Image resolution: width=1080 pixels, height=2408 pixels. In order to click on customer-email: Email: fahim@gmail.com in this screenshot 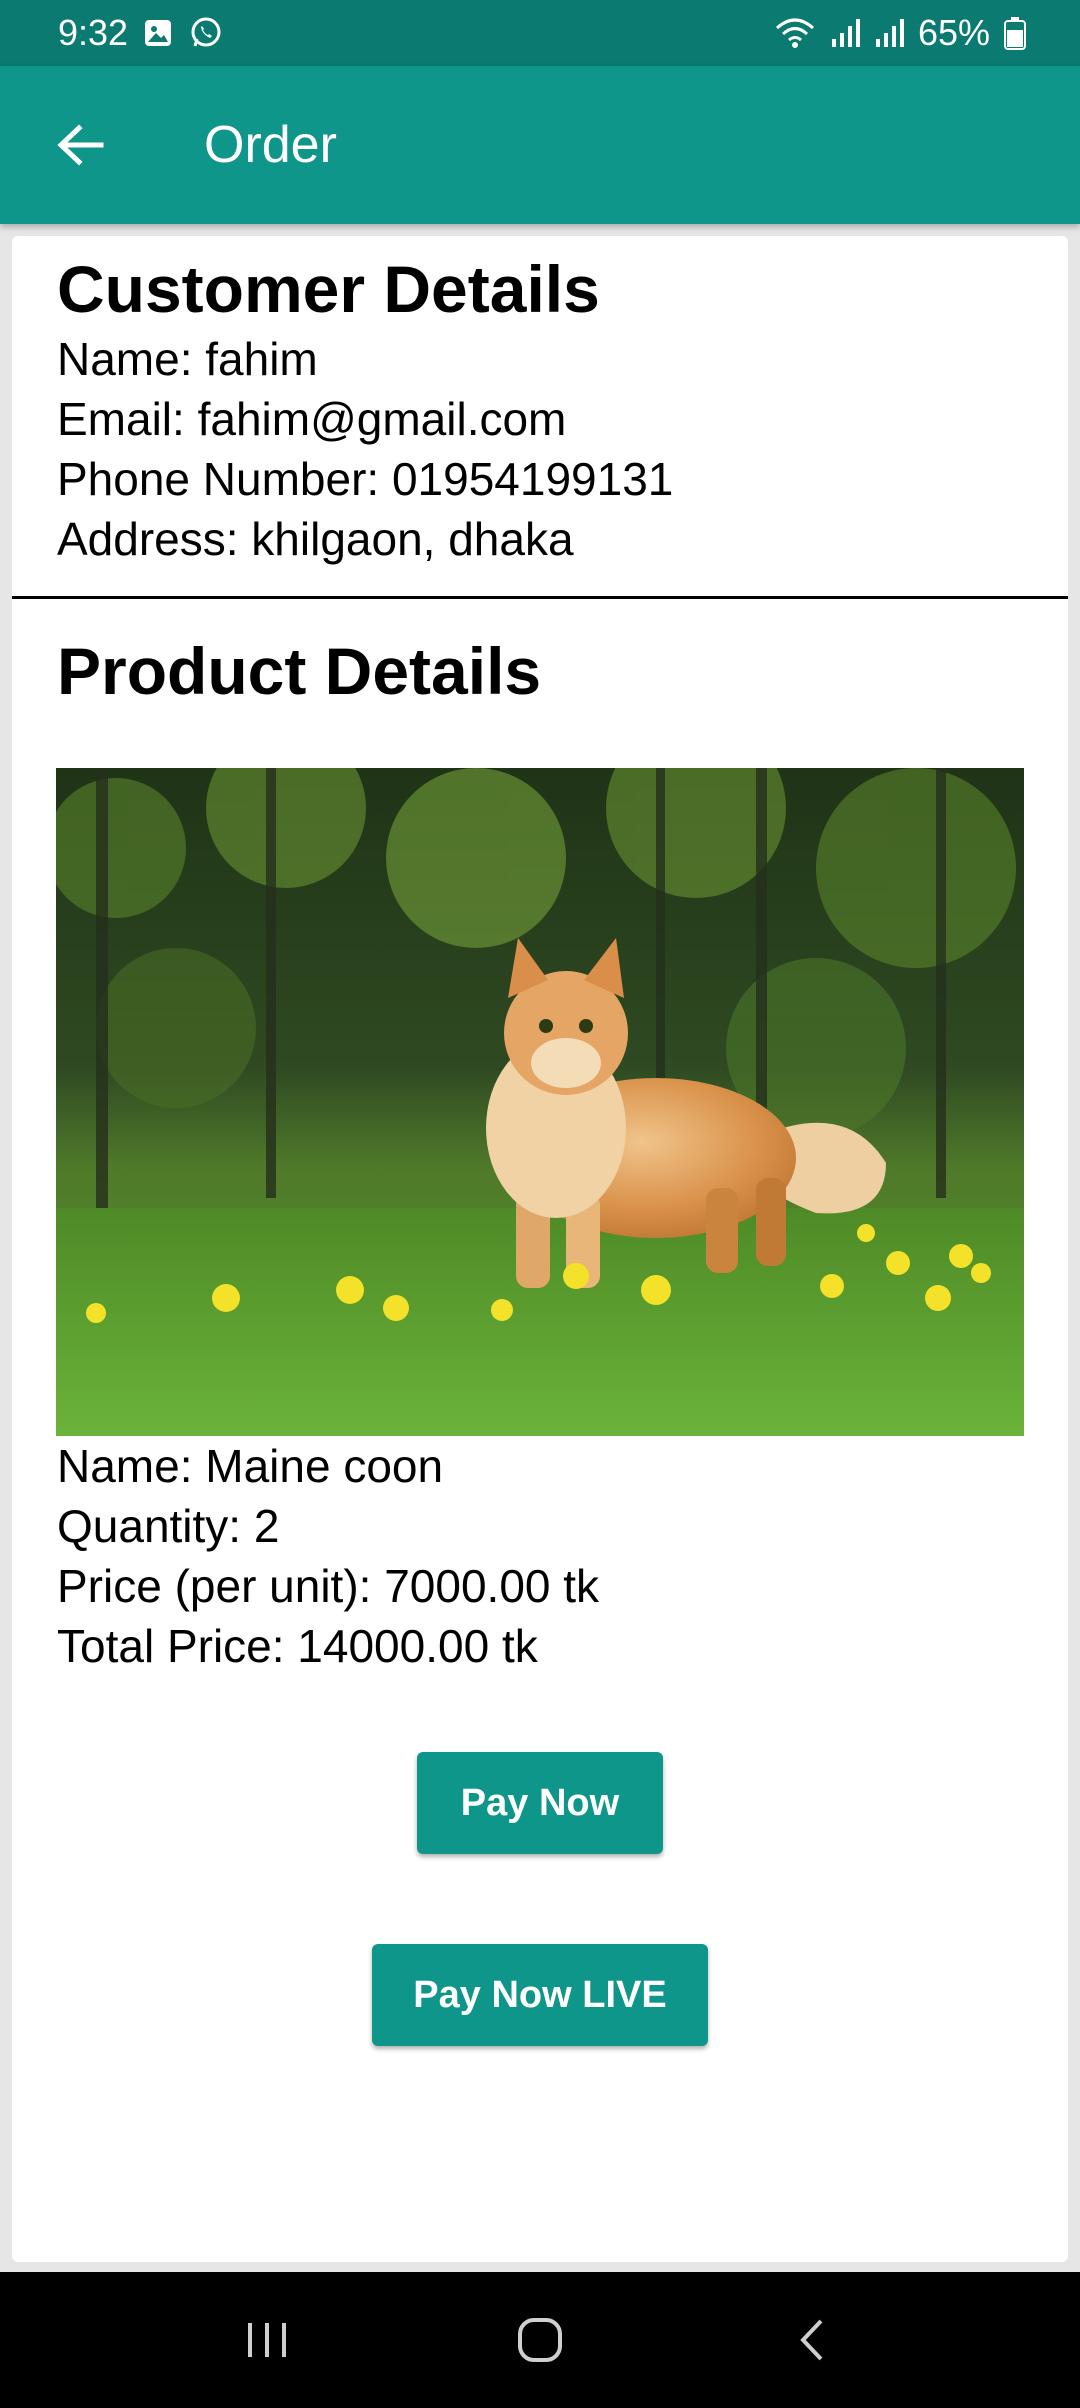, I will do `click(312, 419)`.